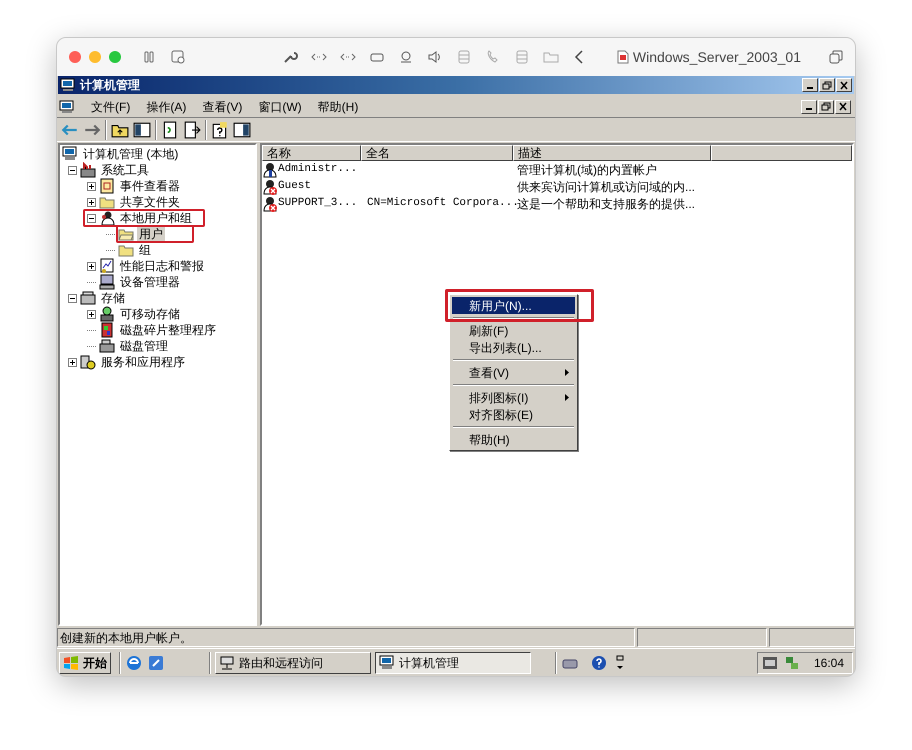 The height and width of the screenshot is (750, 912). Describe the element at coordinates (107, 346) in the screenshot. I see `disk-drive-icon` at that location.